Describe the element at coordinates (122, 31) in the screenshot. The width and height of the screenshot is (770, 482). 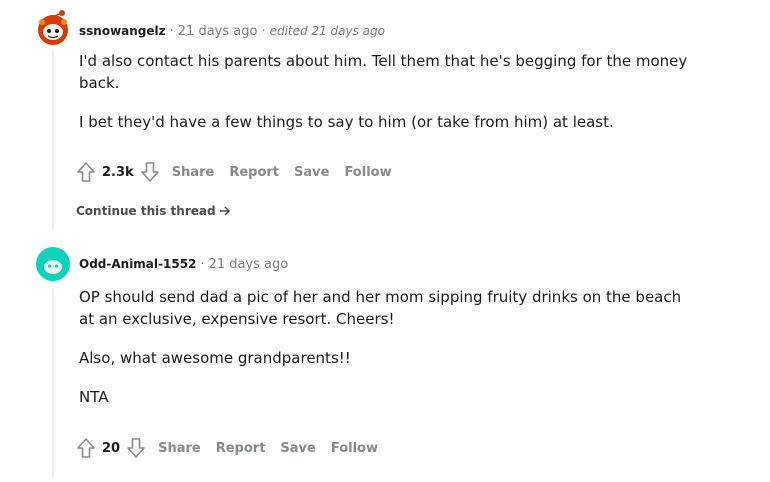
I see `author-name: ssnowangelz` at that location.